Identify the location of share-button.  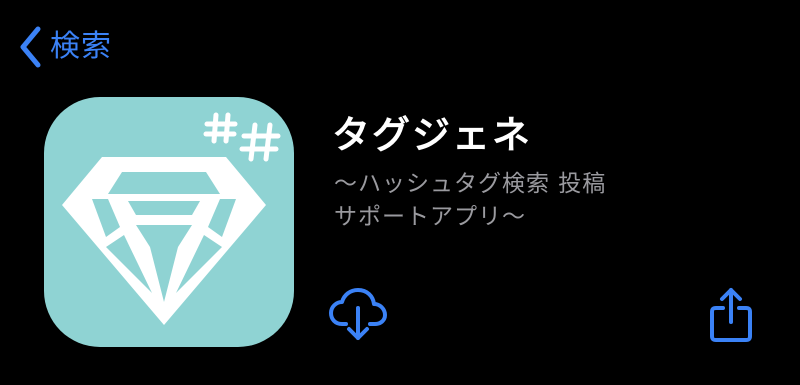
(731, 314).